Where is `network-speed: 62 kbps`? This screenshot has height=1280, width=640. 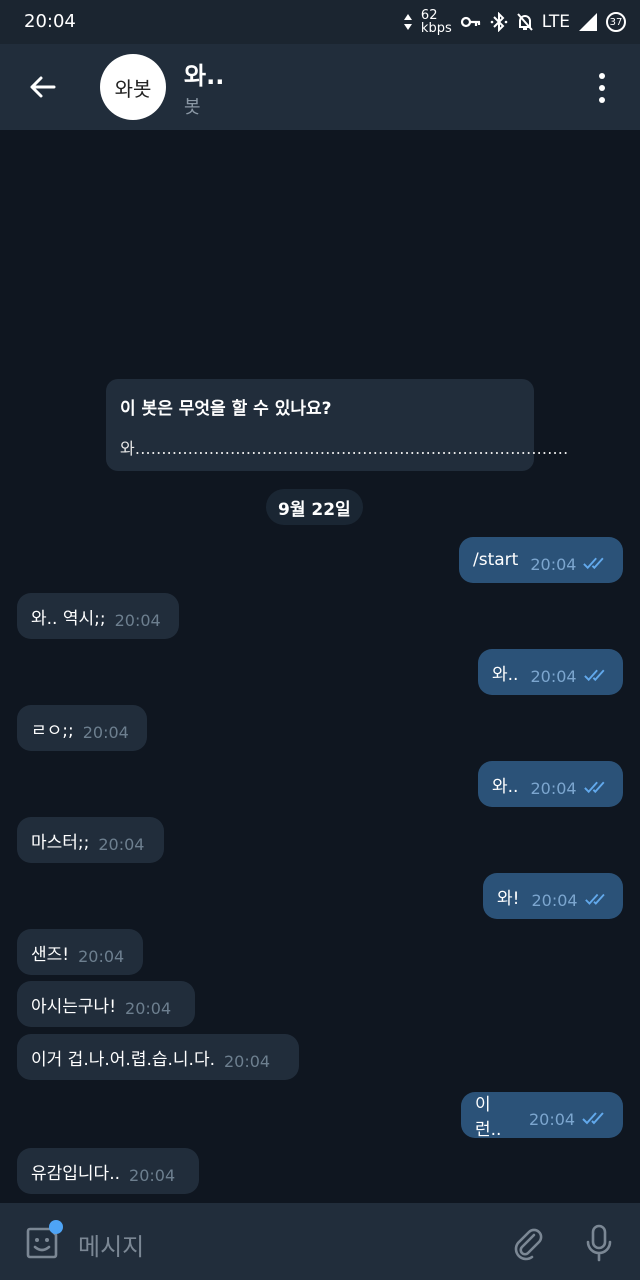
network-speed: 62 kbps is located at coordinates (436, 22).